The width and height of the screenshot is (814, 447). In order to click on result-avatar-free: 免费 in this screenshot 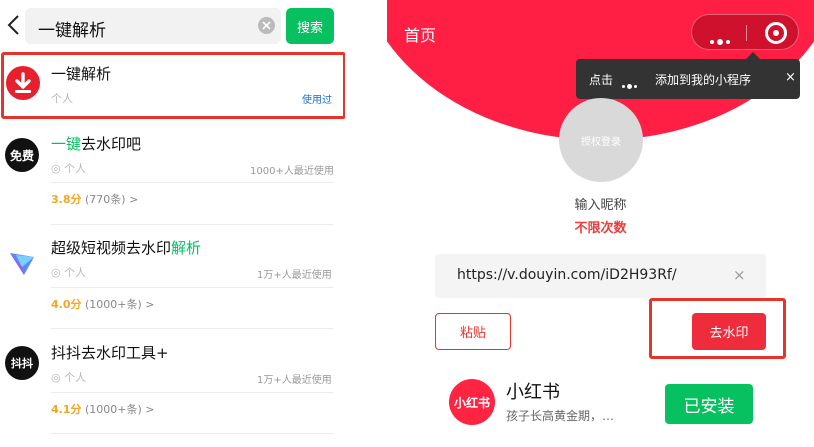, I will do `click(22, 155)`.